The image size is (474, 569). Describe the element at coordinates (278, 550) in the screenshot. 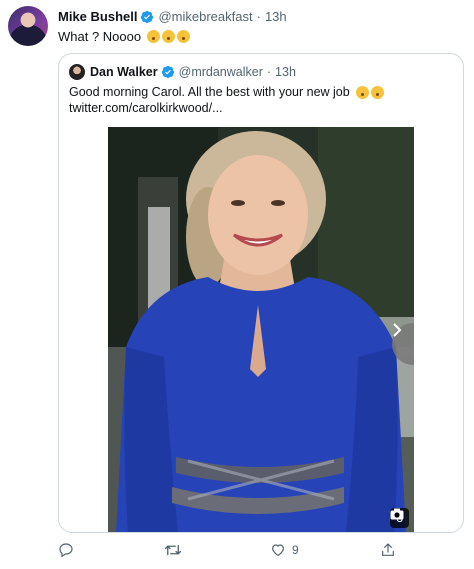

I see `heart-icon` at that location.